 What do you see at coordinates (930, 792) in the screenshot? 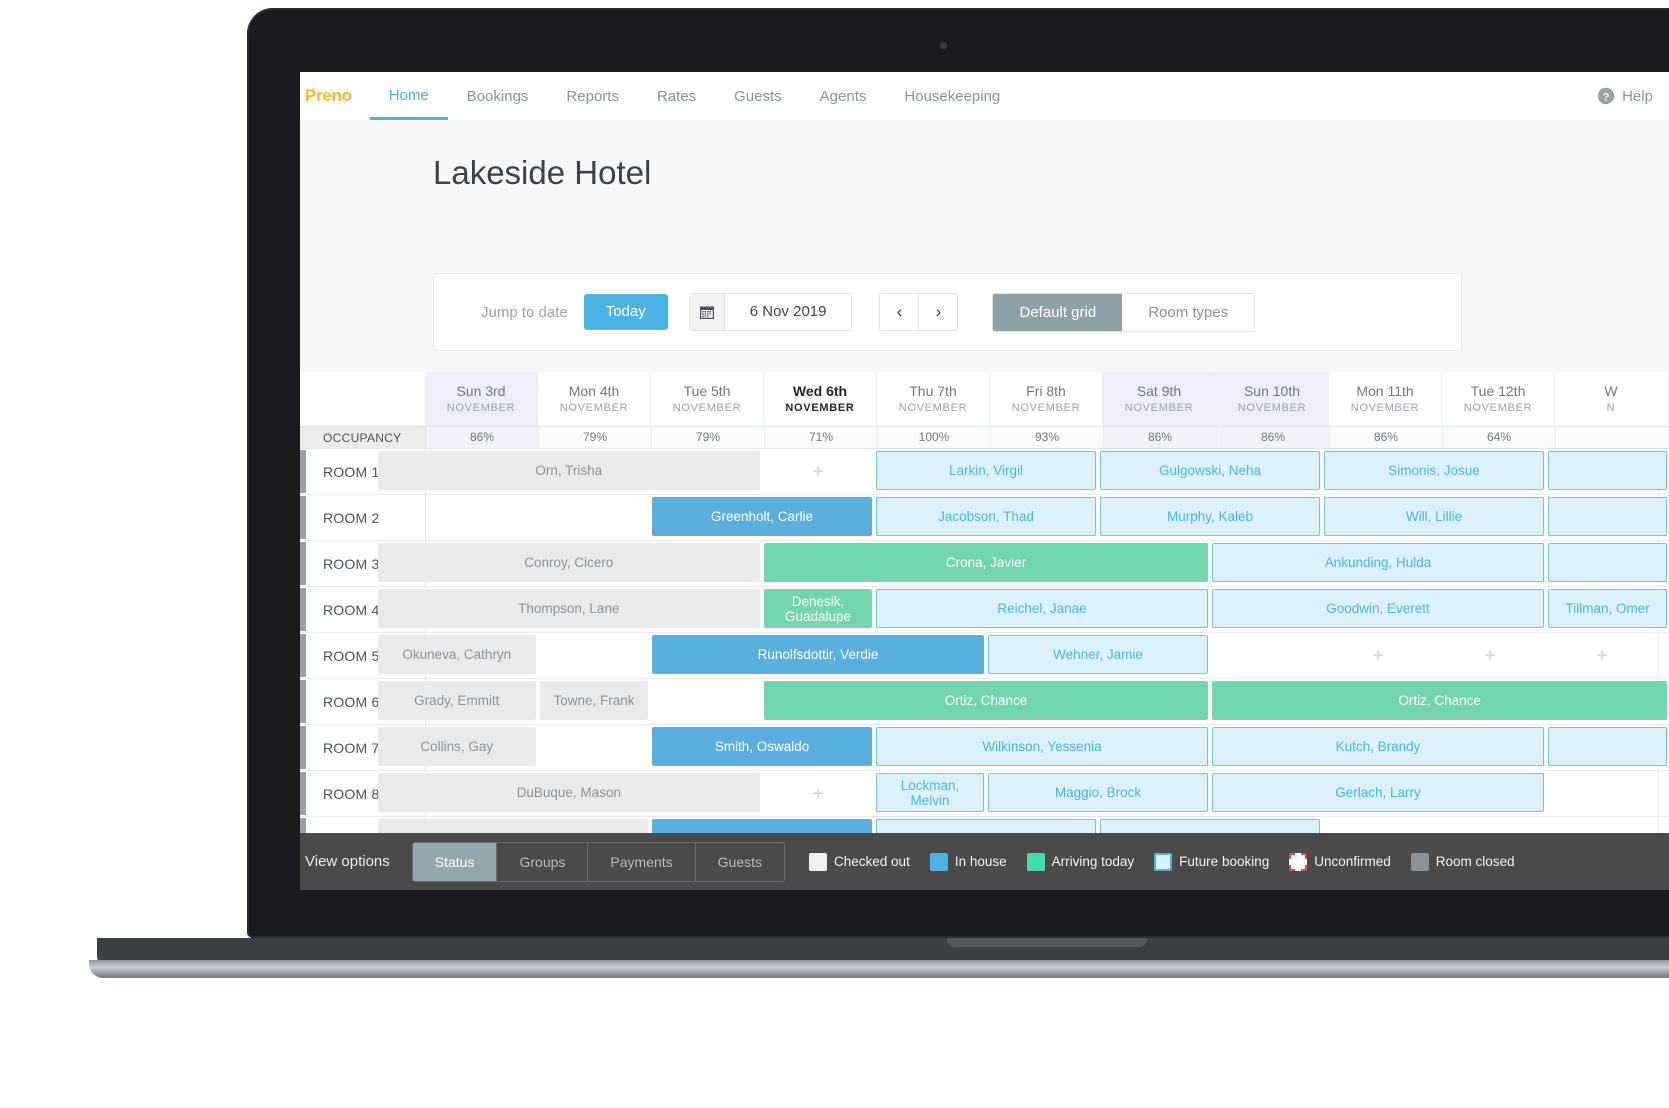
I see `booking-block: Lockman, Melvin` at bounding box center [930, 792].